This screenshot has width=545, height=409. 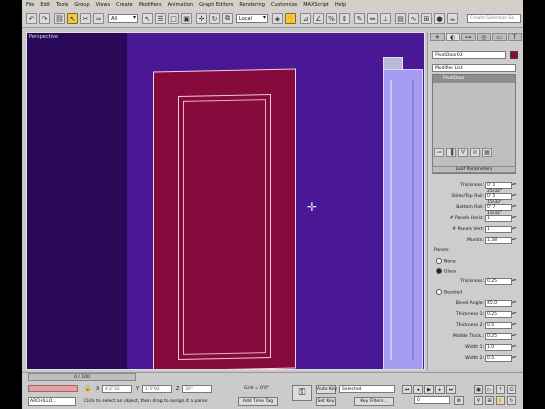 I want to click on x-coordinate-field: 4'2"32, so click(x=117, y=389).